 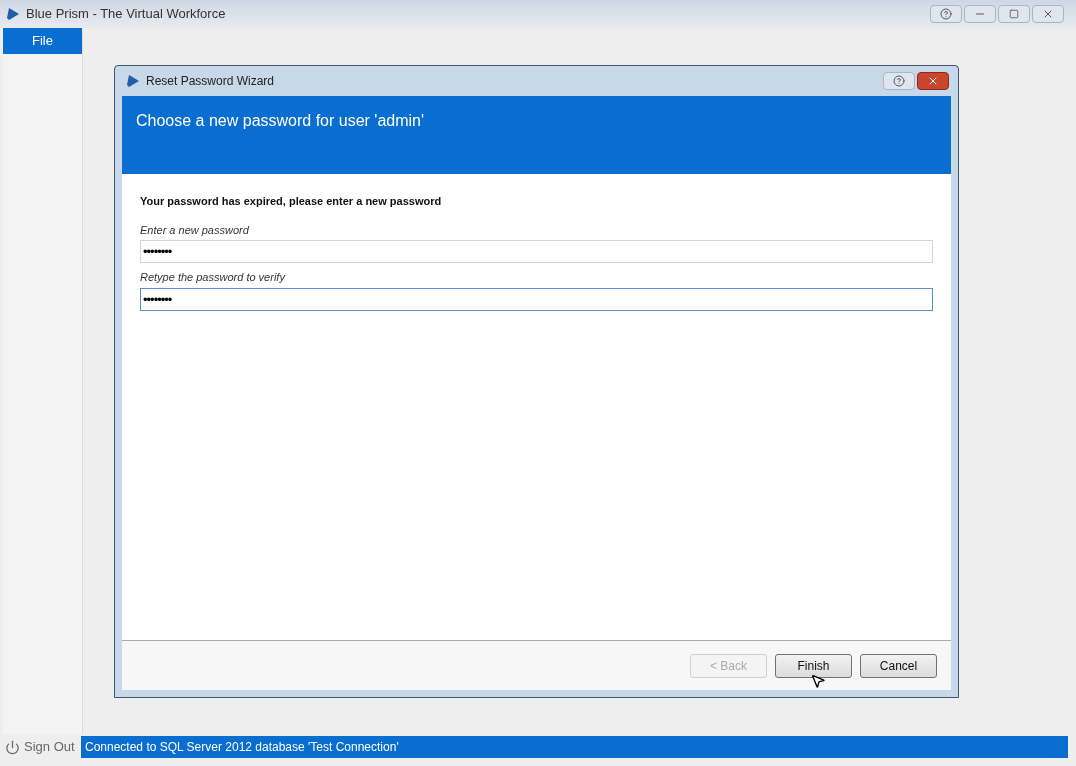 What do you see at coordinates (980, 14) in the screenshot?
I see `minimize-button` at bounding box center [980, 14].